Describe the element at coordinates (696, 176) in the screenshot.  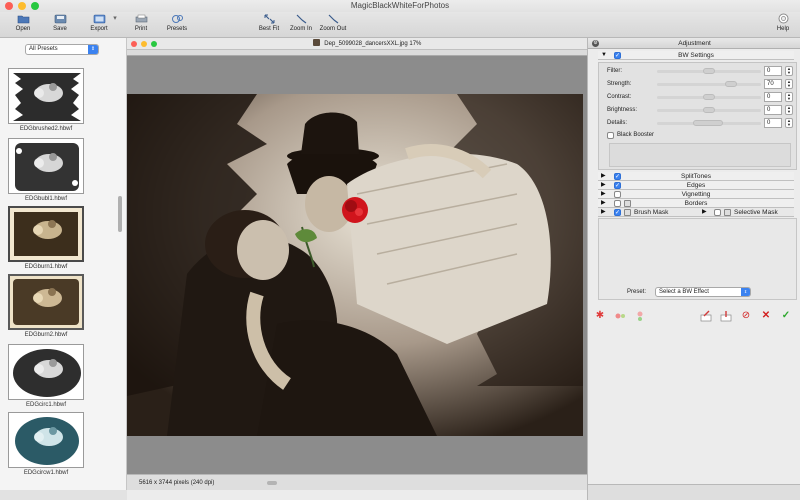
I see `section-splittones: ▶ ✓ SplitTones` at that location.